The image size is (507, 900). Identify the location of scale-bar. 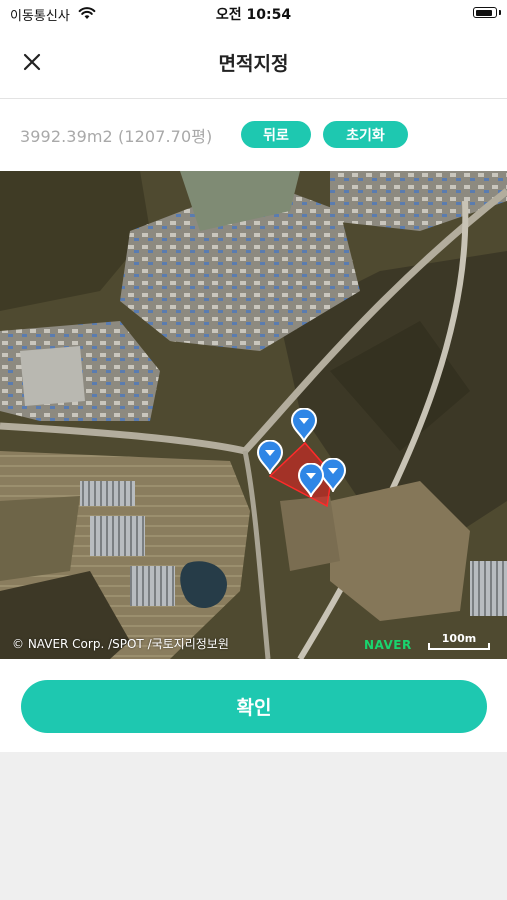
(459, 646).